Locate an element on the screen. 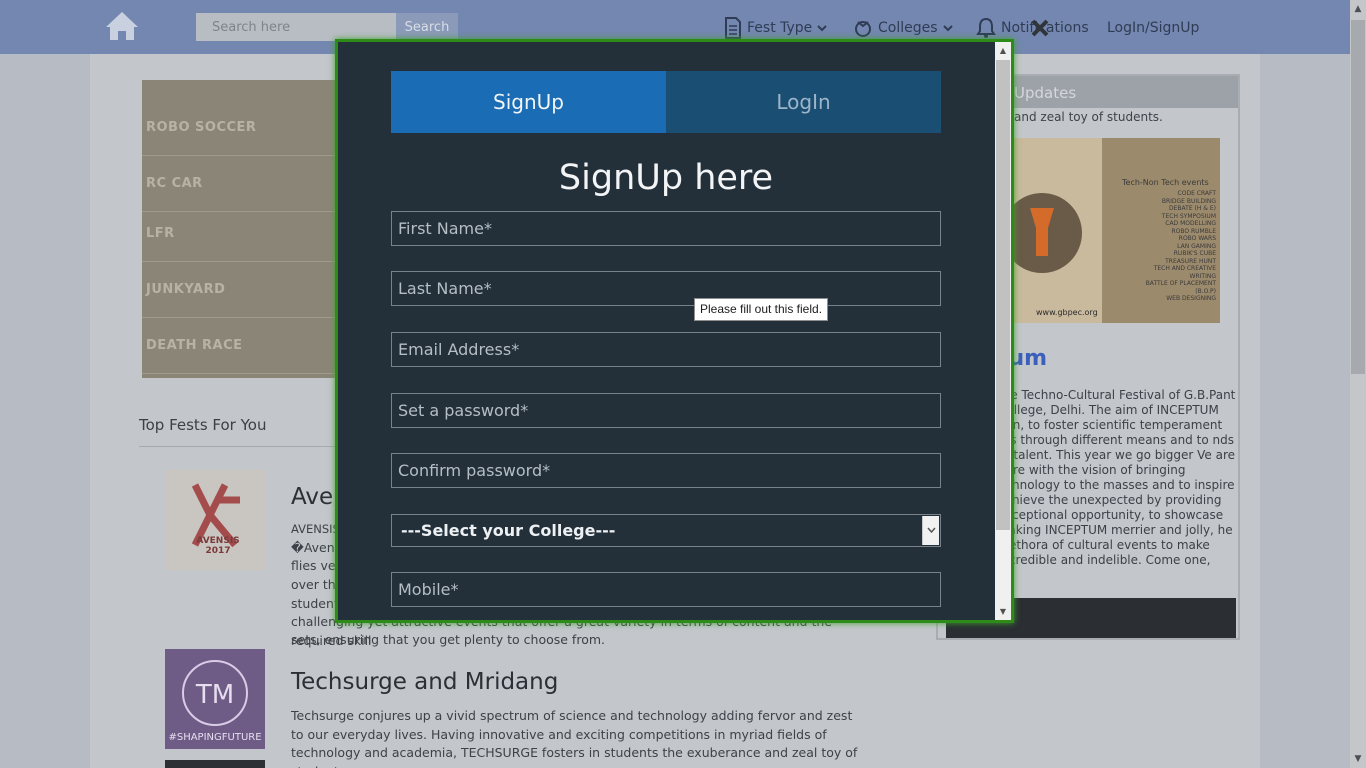  email-field is located at coordinates (666, 349).